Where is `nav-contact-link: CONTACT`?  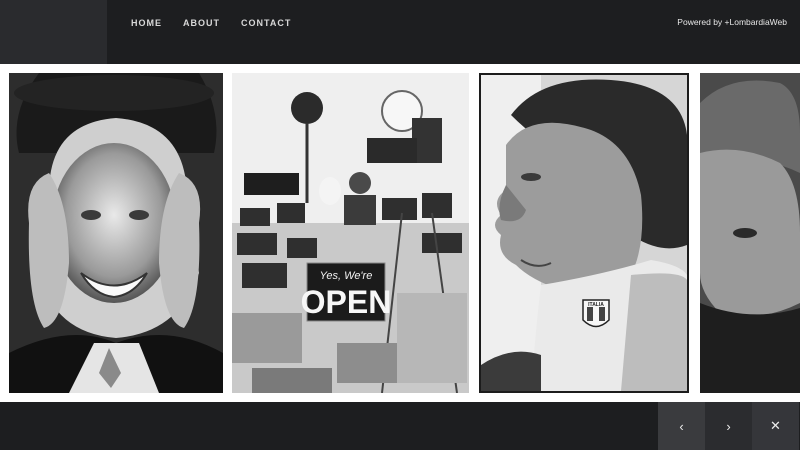
nav-contact-link: CONTACT is located at coordinates (266, 23).